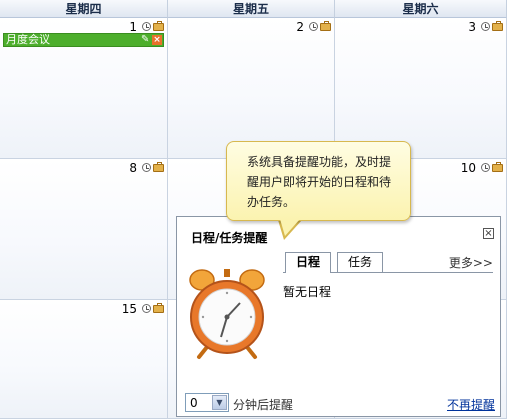 This screenshot has height=419, width=507. I want to click on header-thursday: 星期四, so click(84, 9).